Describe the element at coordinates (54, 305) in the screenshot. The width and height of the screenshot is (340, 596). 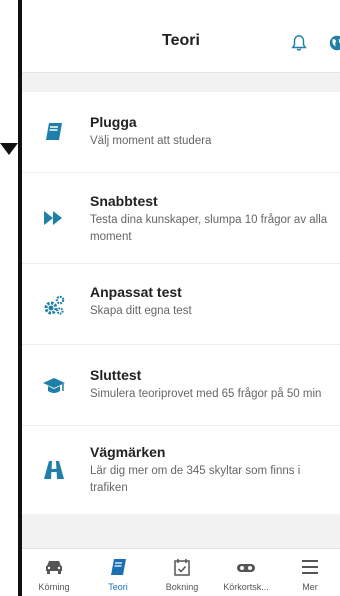
I see `gears-icon` at that location.